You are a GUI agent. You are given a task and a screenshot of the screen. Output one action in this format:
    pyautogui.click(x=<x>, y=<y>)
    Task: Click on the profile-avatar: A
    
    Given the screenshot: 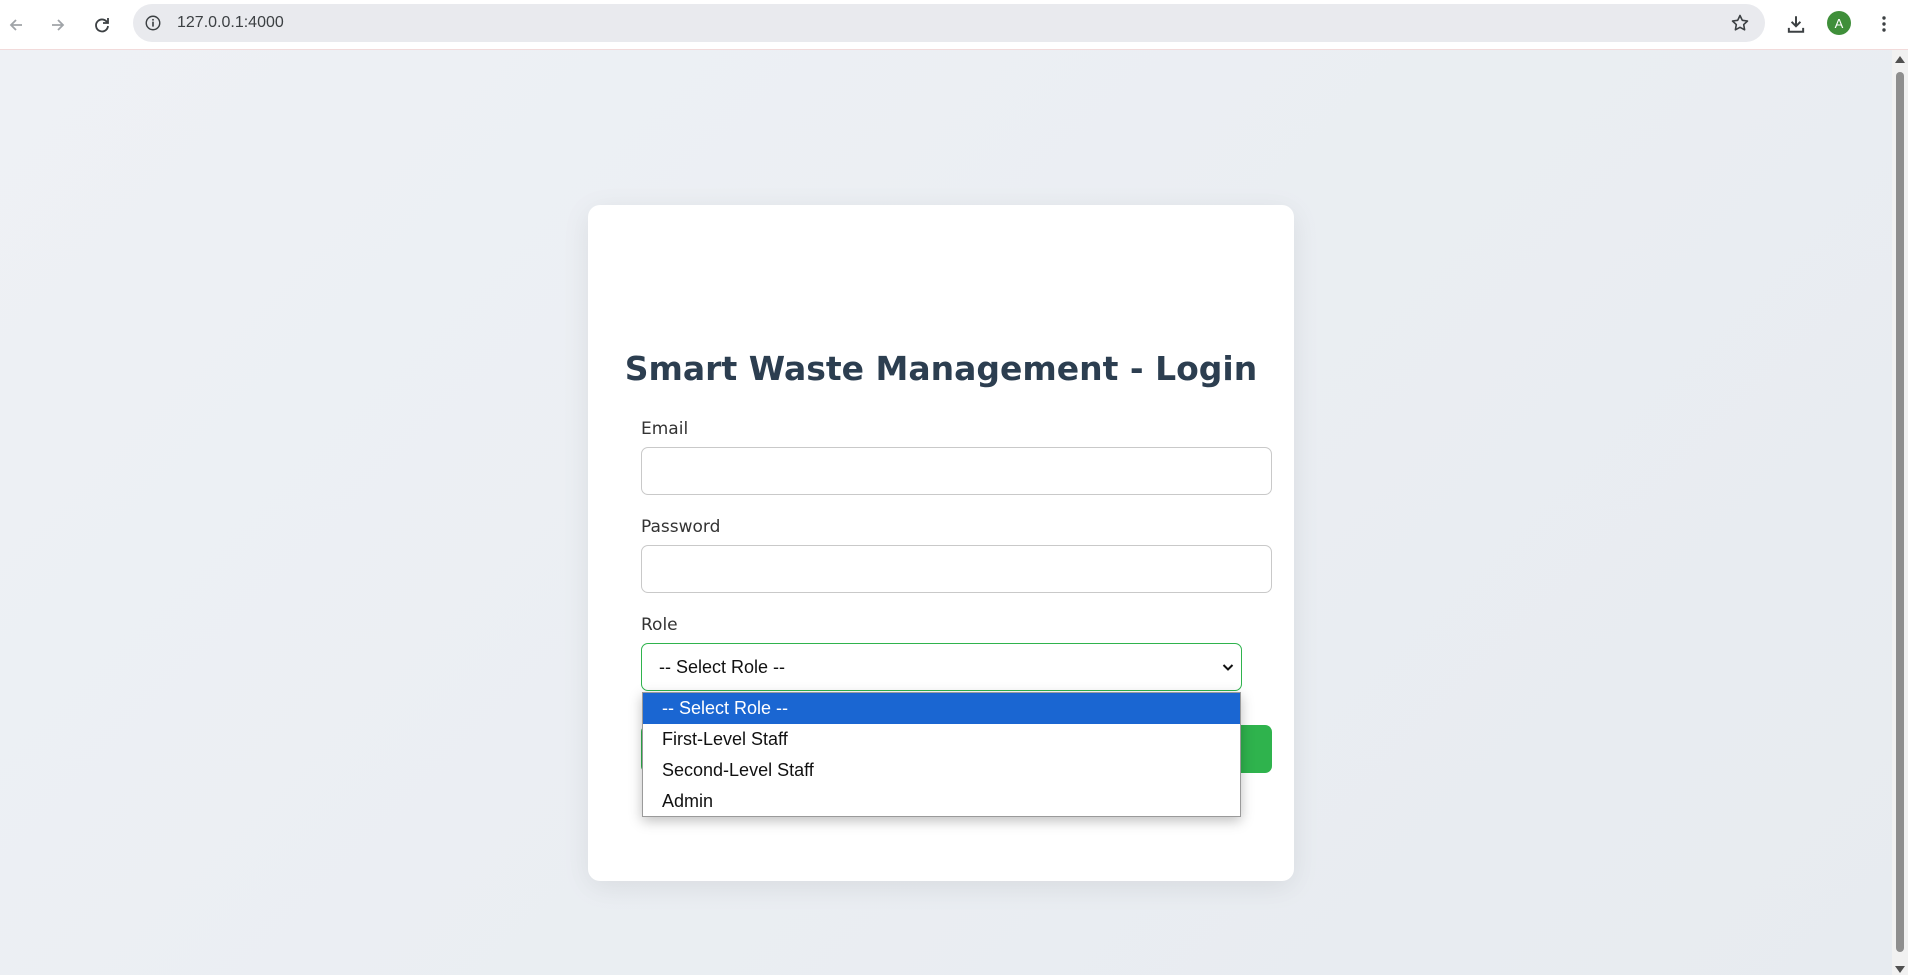 What is the action you would take?
    pyautogui.click(x=1839, y=23)
    